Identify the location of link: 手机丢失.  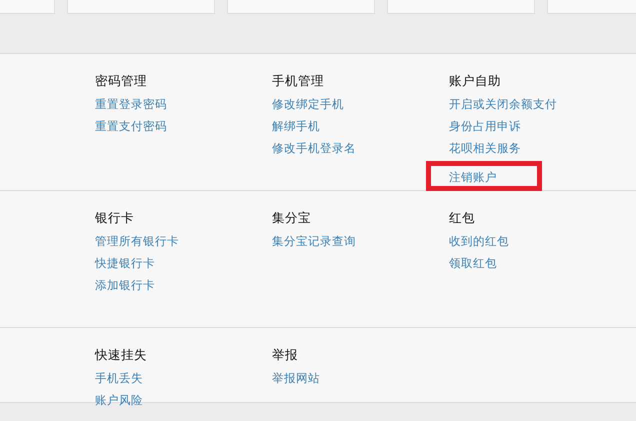
(119, 378).